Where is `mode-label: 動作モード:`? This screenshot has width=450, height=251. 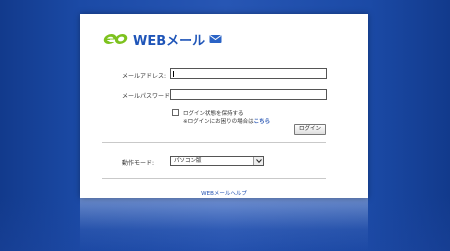 mode-label: 動作モード: is located at coordinates (138, 163).